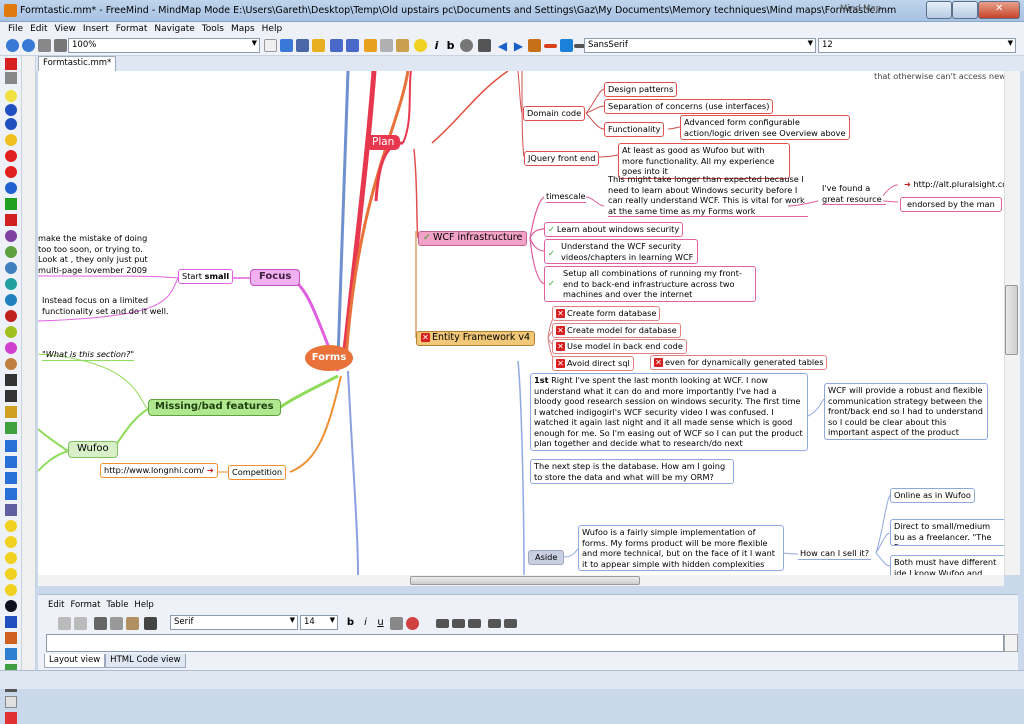 The image size is (1024, 724). I want to click on notes-font-select: Serif ▼, so click(234, 622).